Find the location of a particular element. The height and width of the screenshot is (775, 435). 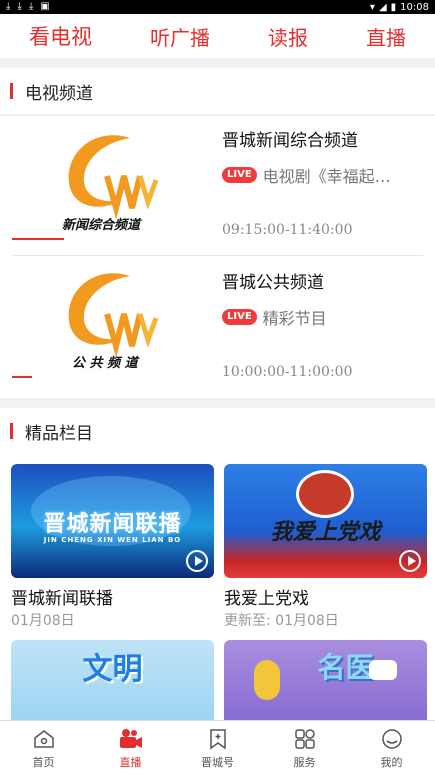

program-date: 01月08日 is located at coordinates (43, 621).